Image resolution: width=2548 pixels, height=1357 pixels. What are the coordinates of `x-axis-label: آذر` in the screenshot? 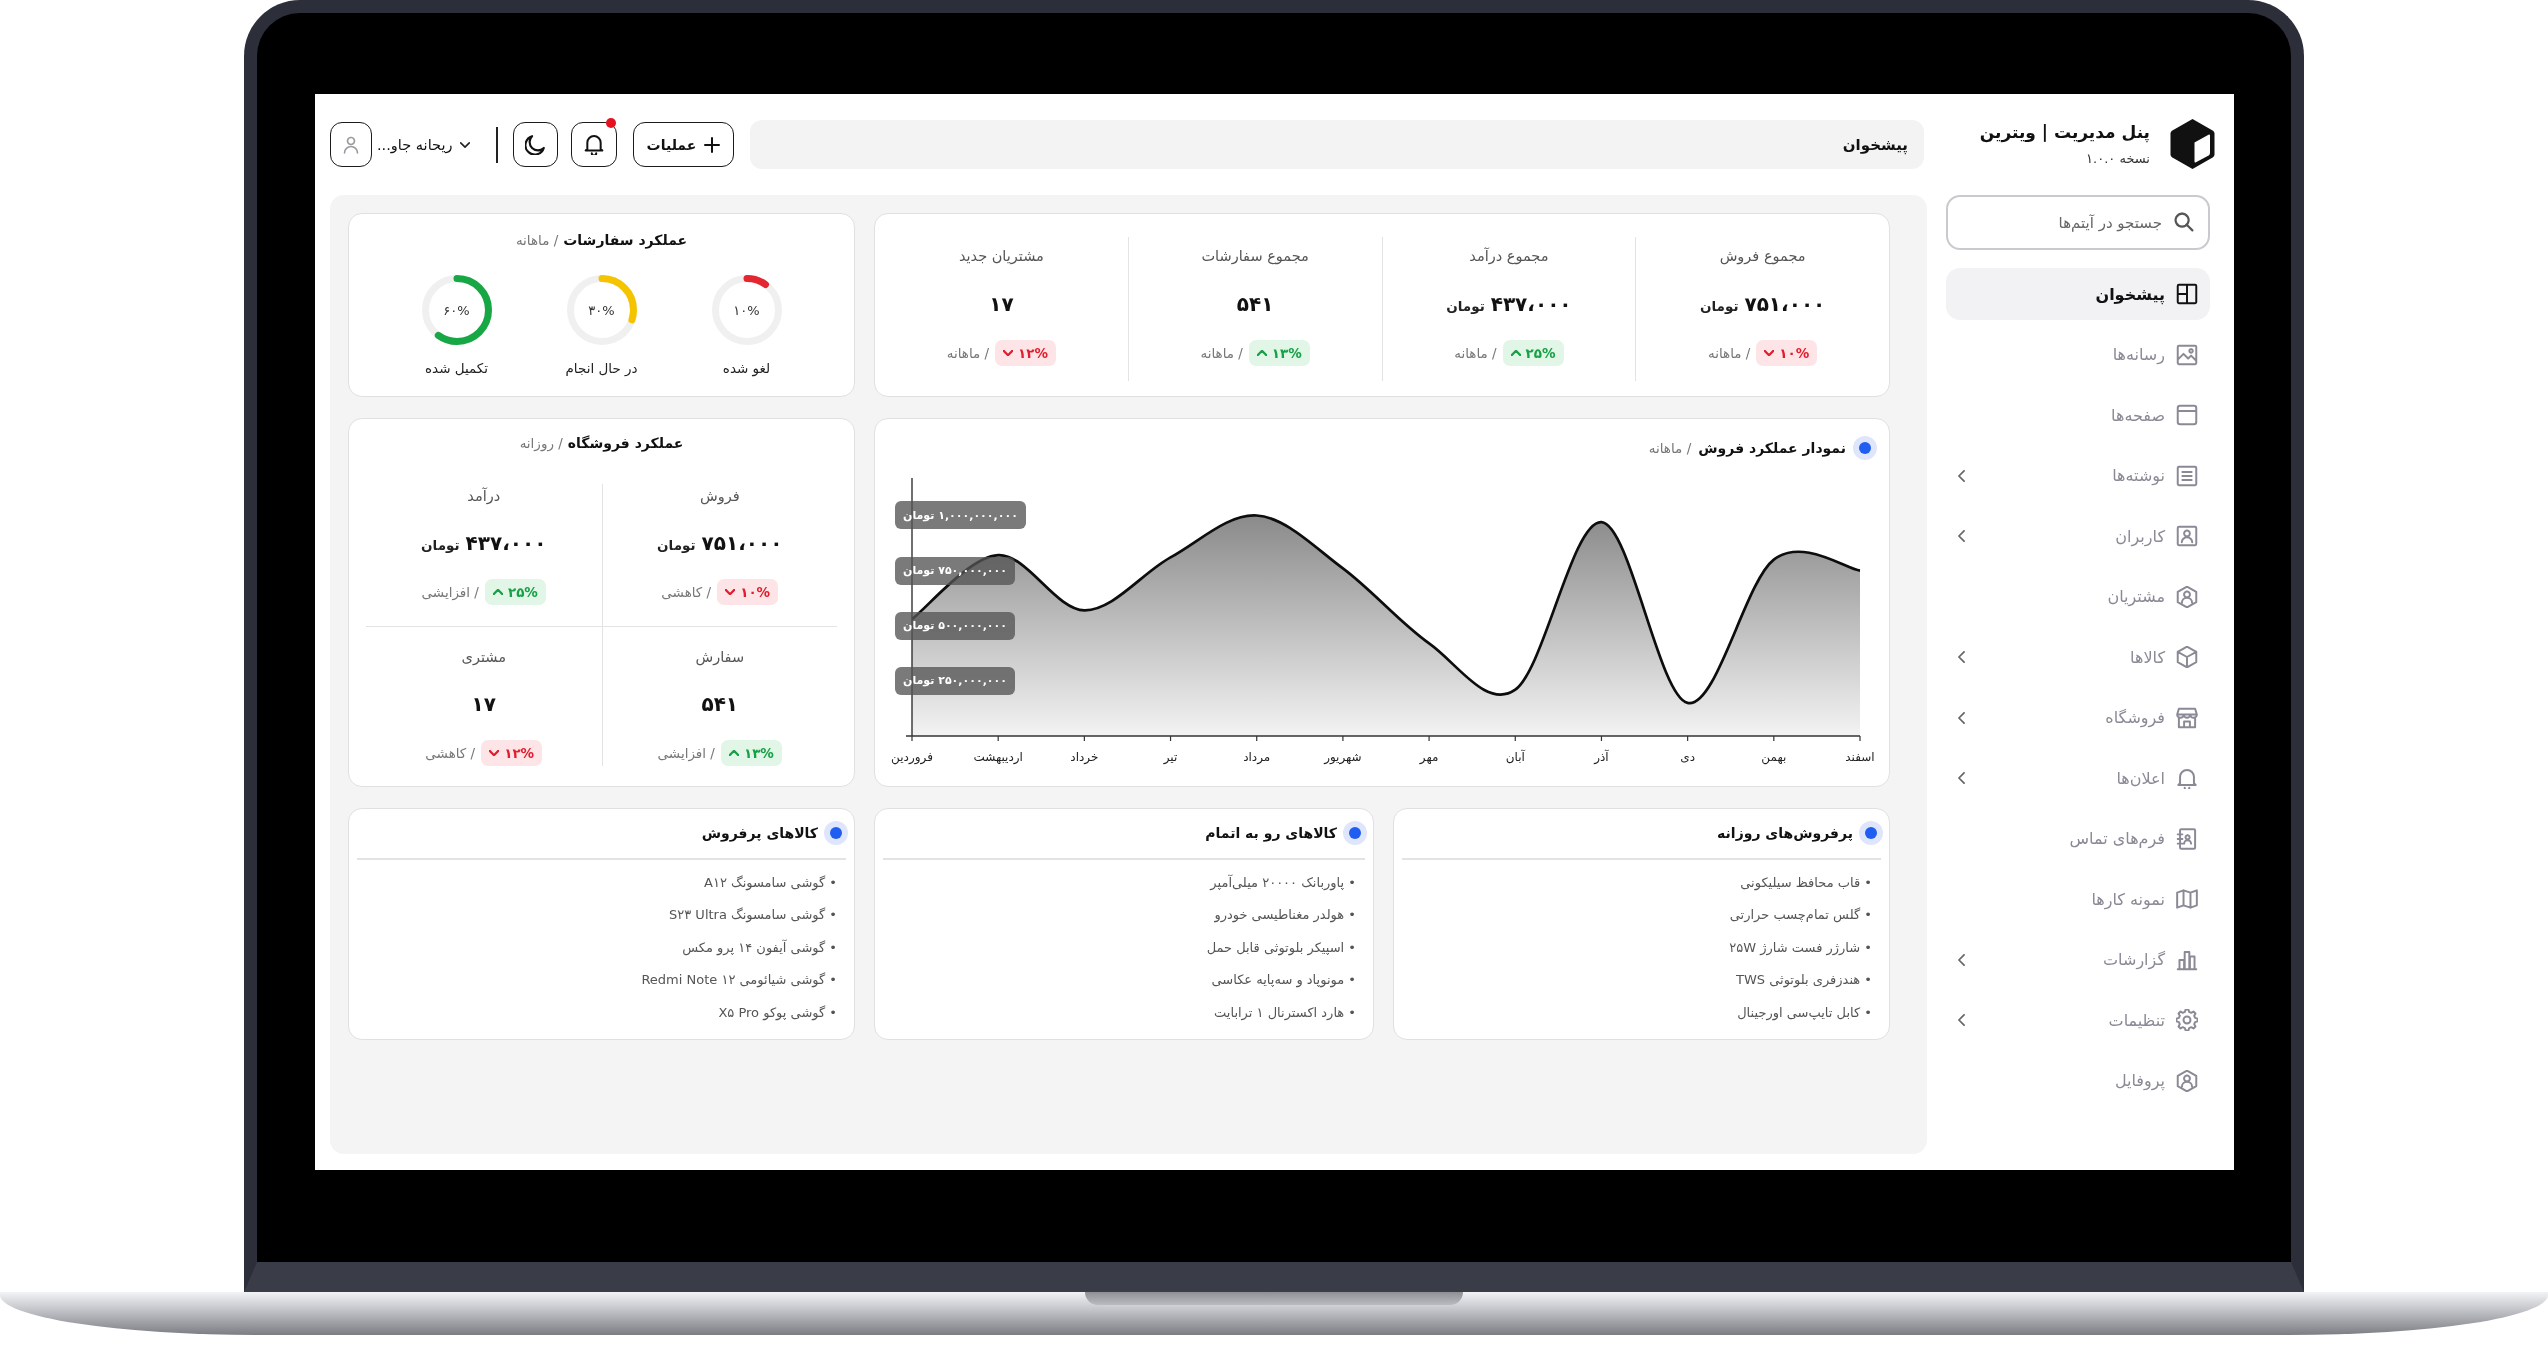 It's located at (1601, 757).